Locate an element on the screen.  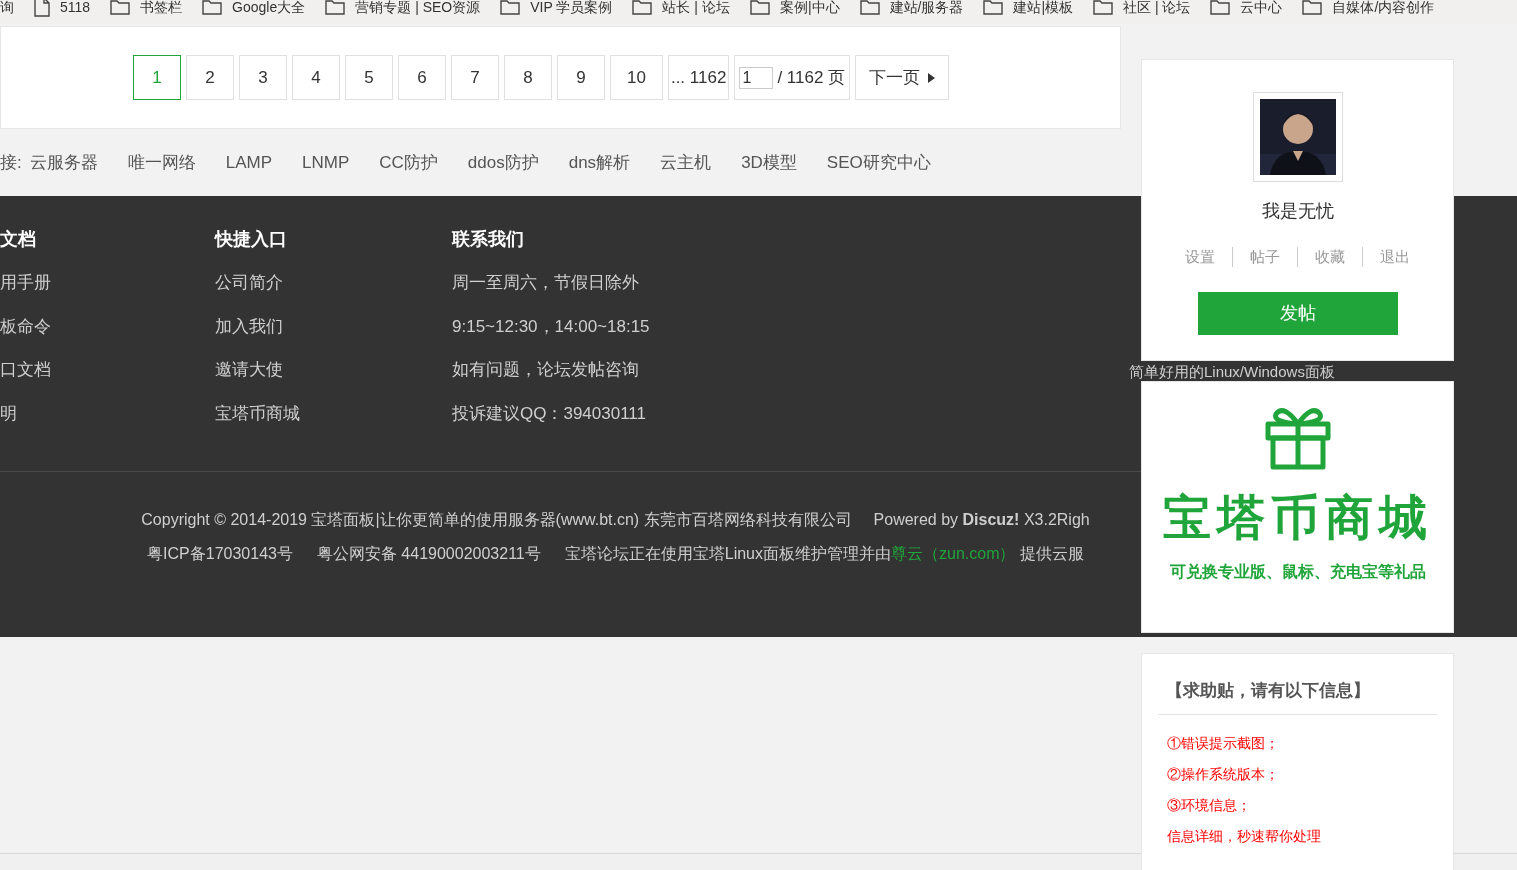
friend-link: 唯一网络 is located at coordinates (161, 162).